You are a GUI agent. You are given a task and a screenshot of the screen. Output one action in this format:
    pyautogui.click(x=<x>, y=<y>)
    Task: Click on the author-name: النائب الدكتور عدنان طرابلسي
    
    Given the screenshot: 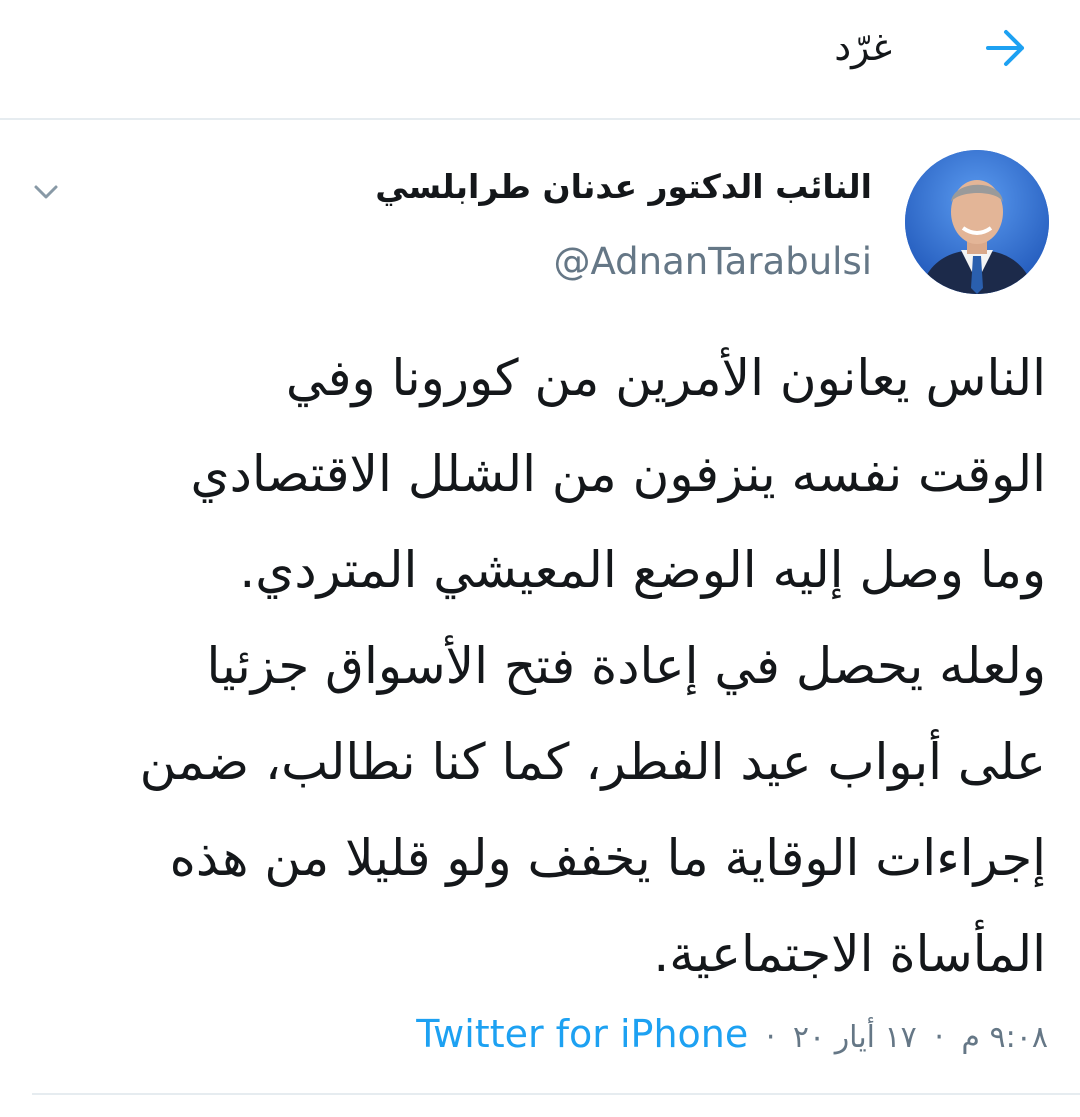 What is the action you would take?
    pyautogui.click(x=623, y=187)
    